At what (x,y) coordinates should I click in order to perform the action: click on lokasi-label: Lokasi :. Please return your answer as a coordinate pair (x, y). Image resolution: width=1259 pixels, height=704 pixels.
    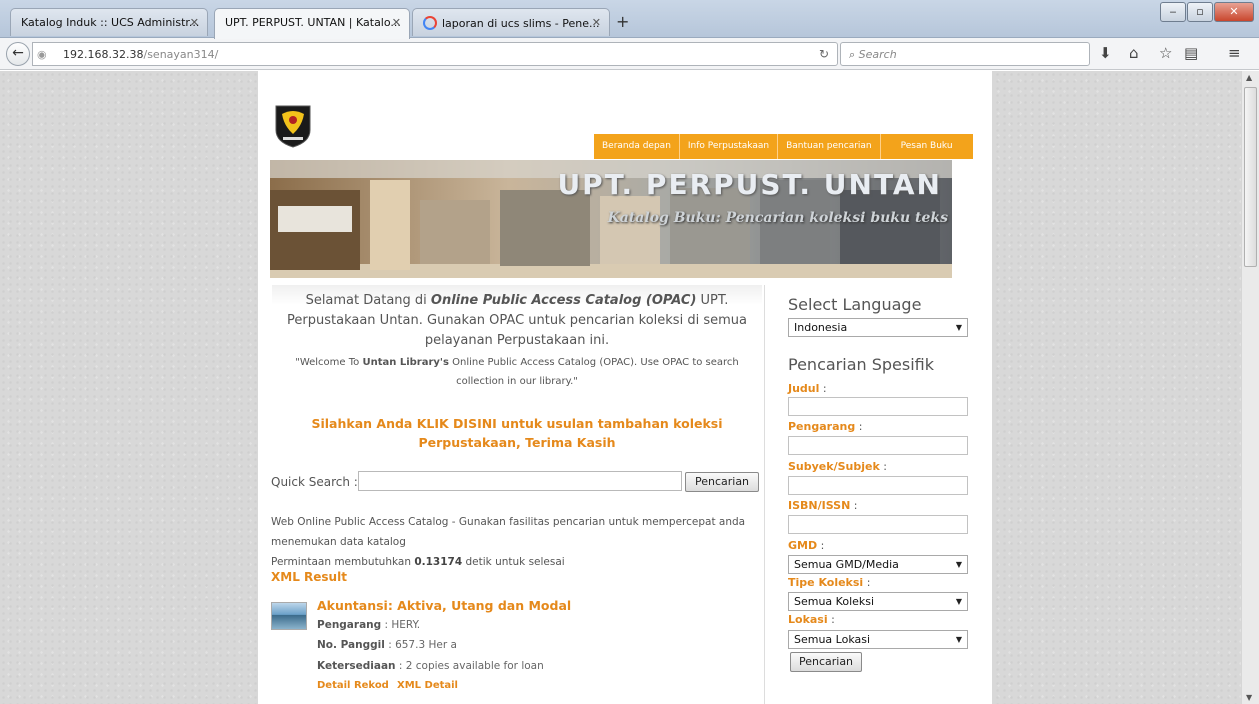
    Looking at the image, I should click on (811, 619).